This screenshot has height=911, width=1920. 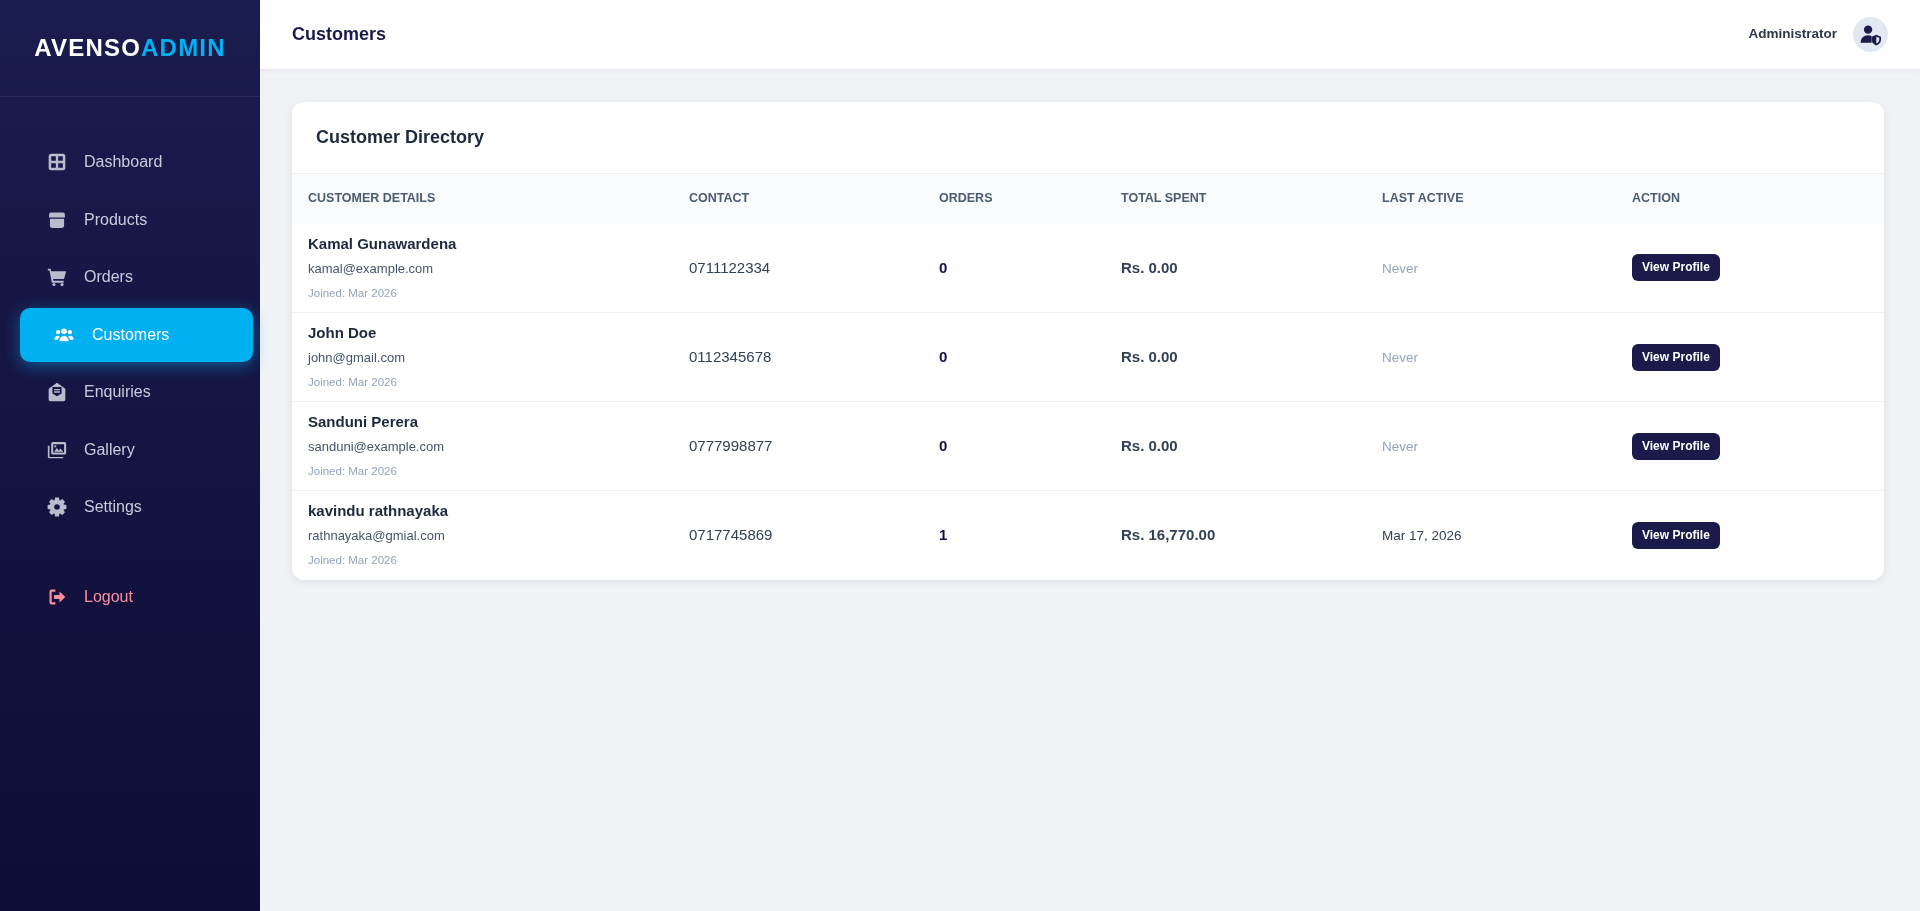 I want to click on column-header: LAST ACTIVE, so click(x=1491, y=198).